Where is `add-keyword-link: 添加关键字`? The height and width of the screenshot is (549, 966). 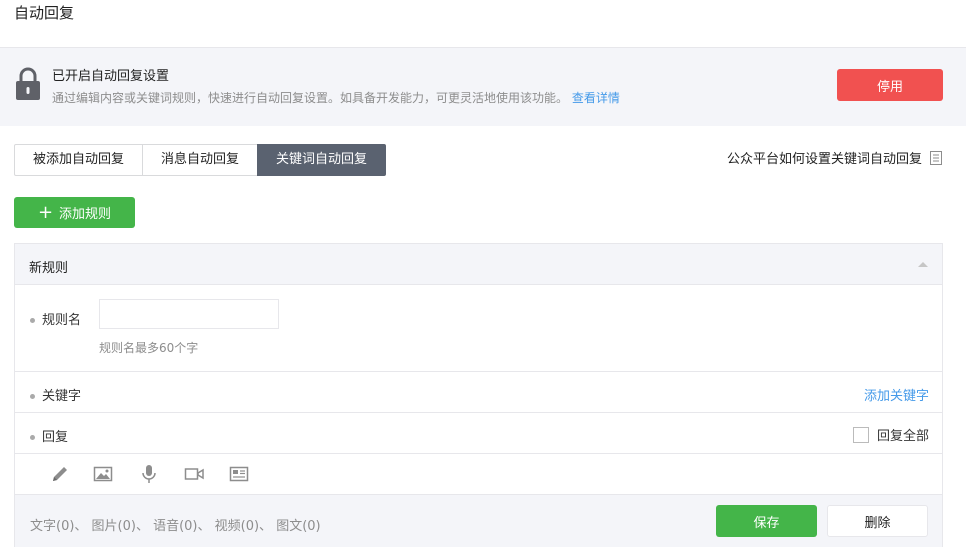
add-keyword-link: 添加关键字 is located at coordinates (896, 394).